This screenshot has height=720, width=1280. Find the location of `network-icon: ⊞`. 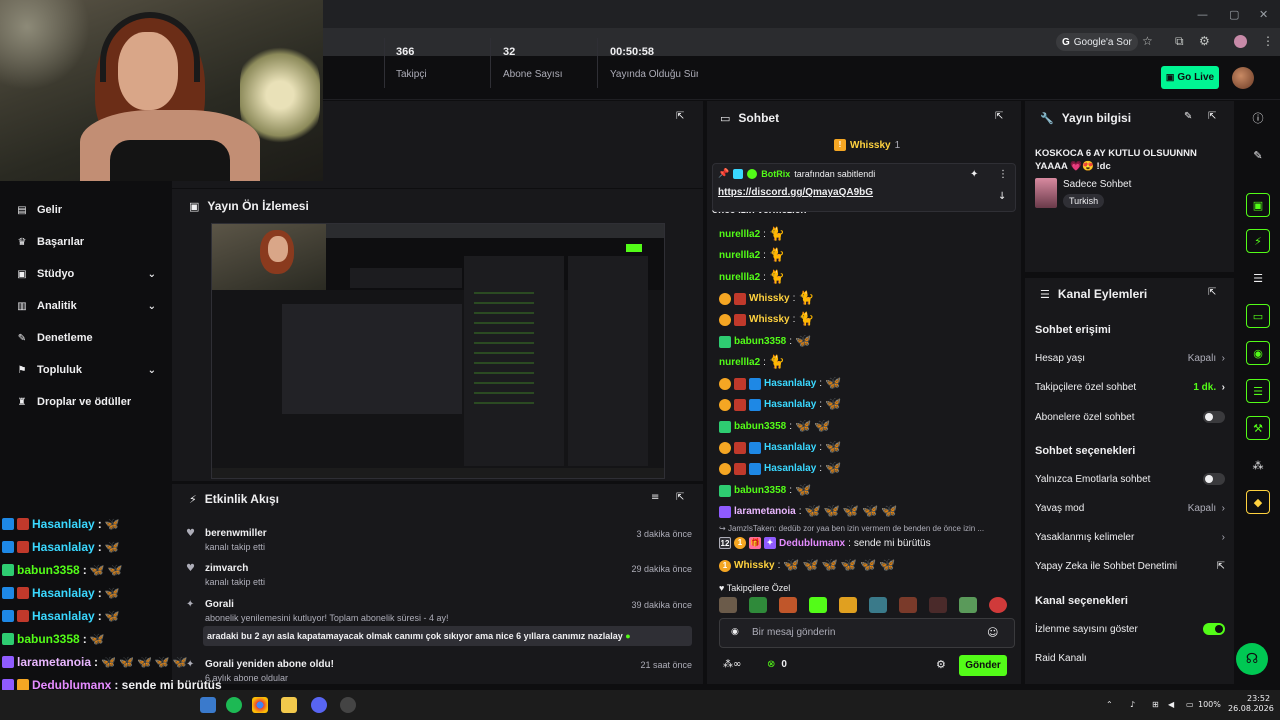

network-icon: ⊞ is located at coordinates (1155, 704).